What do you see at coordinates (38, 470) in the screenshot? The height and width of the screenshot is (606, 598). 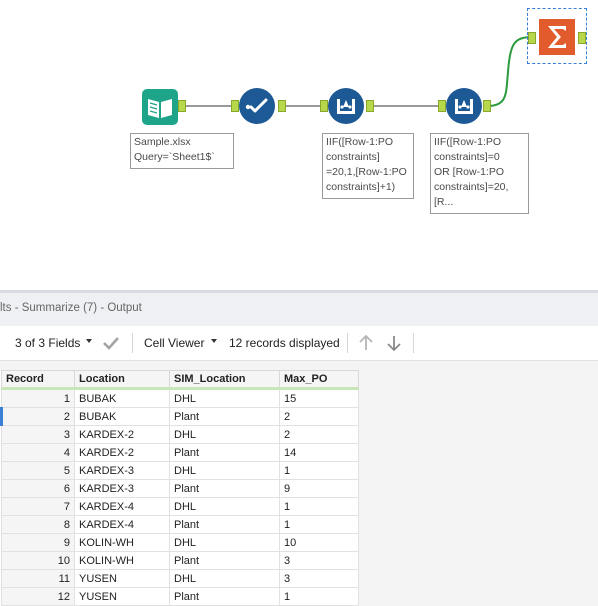 I see `record-number-cell: 5` at bounding box center [38, 470].